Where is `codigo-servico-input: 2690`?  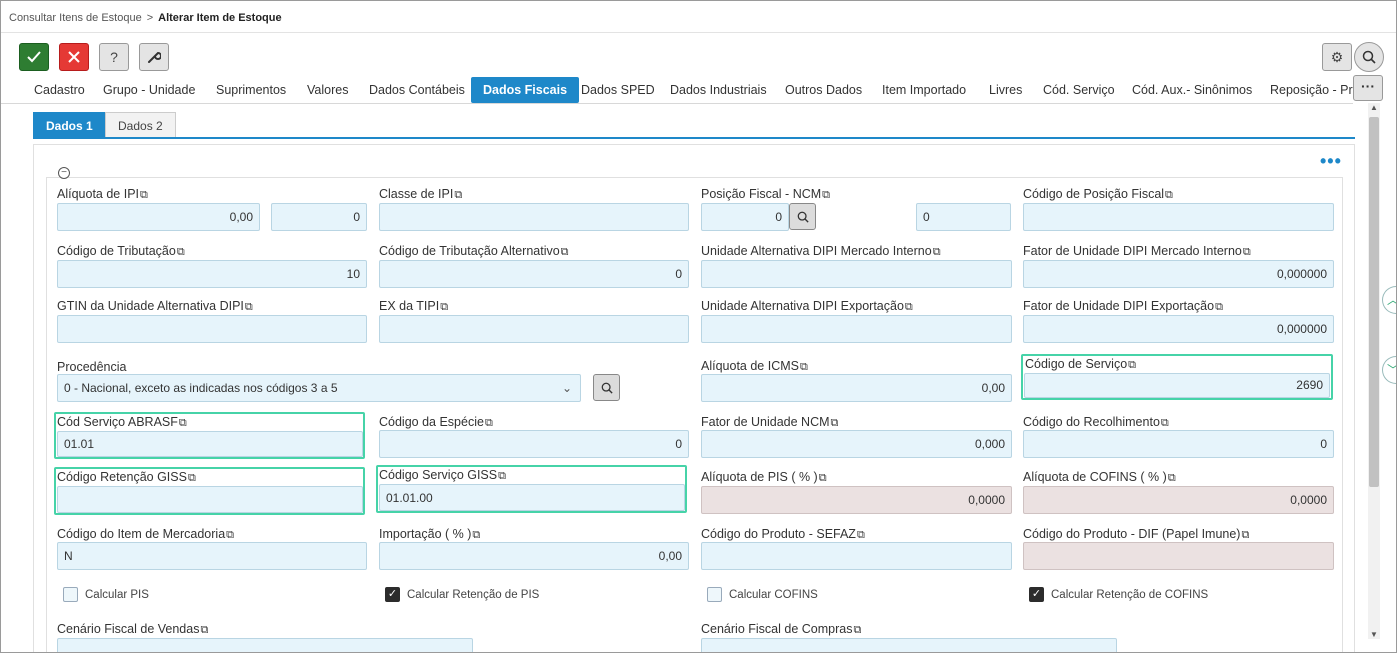 codigo-servico-input: 2690 is located at coordinates (1177, 385).